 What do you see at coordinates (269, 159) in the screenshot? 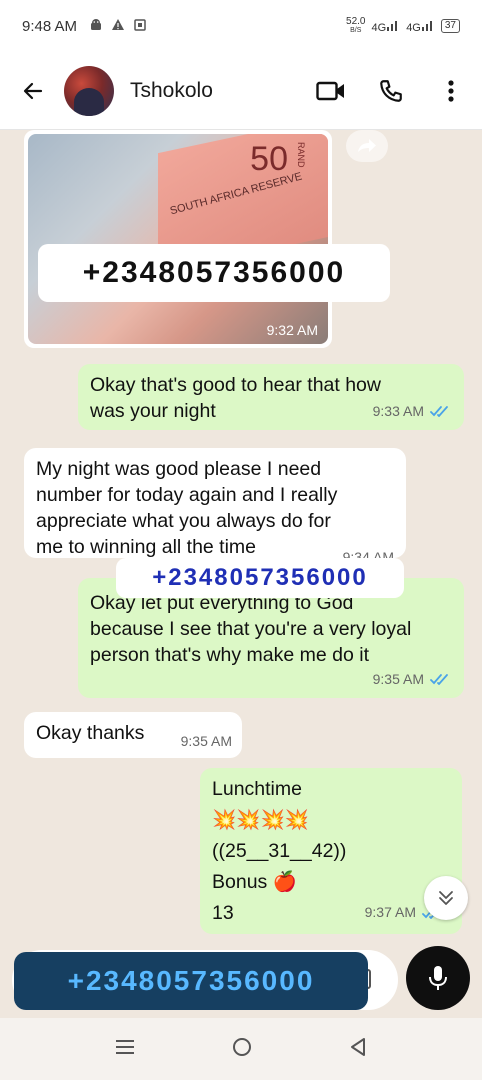
I see `note-value: 50` at bounding box center [269, 159].